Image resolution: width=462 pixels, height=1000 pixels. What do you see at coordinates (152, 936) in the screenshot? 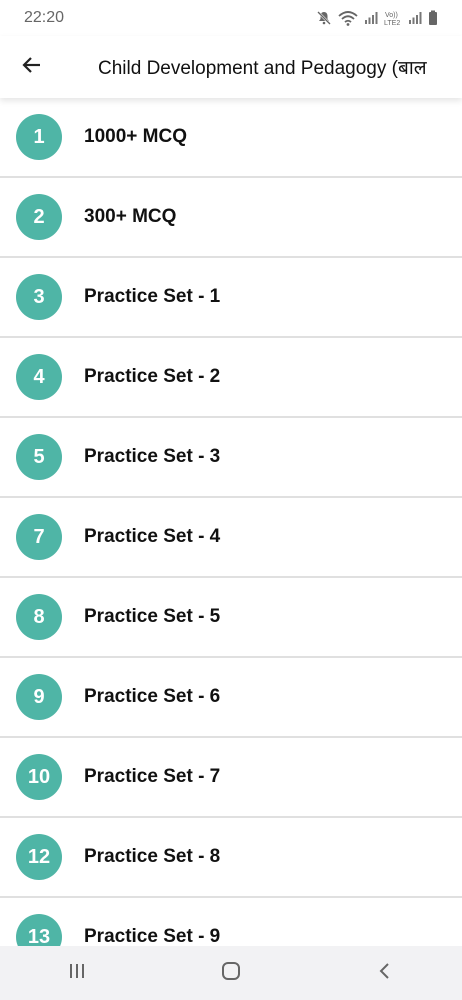
I see `item-label: Practice Set - 9` at bounding box center [152, 936].